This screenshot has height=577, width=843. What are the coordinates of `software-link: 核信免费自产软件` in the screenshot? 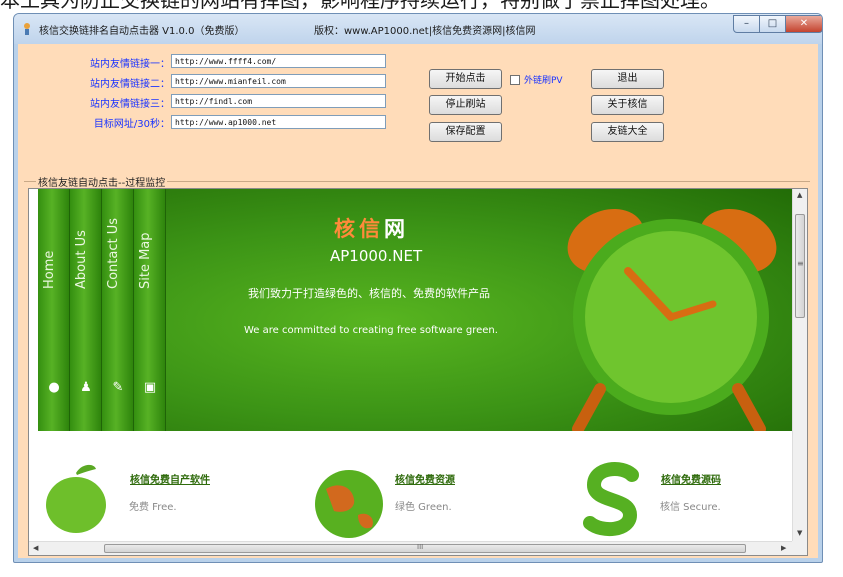 It's located at (170, 478).